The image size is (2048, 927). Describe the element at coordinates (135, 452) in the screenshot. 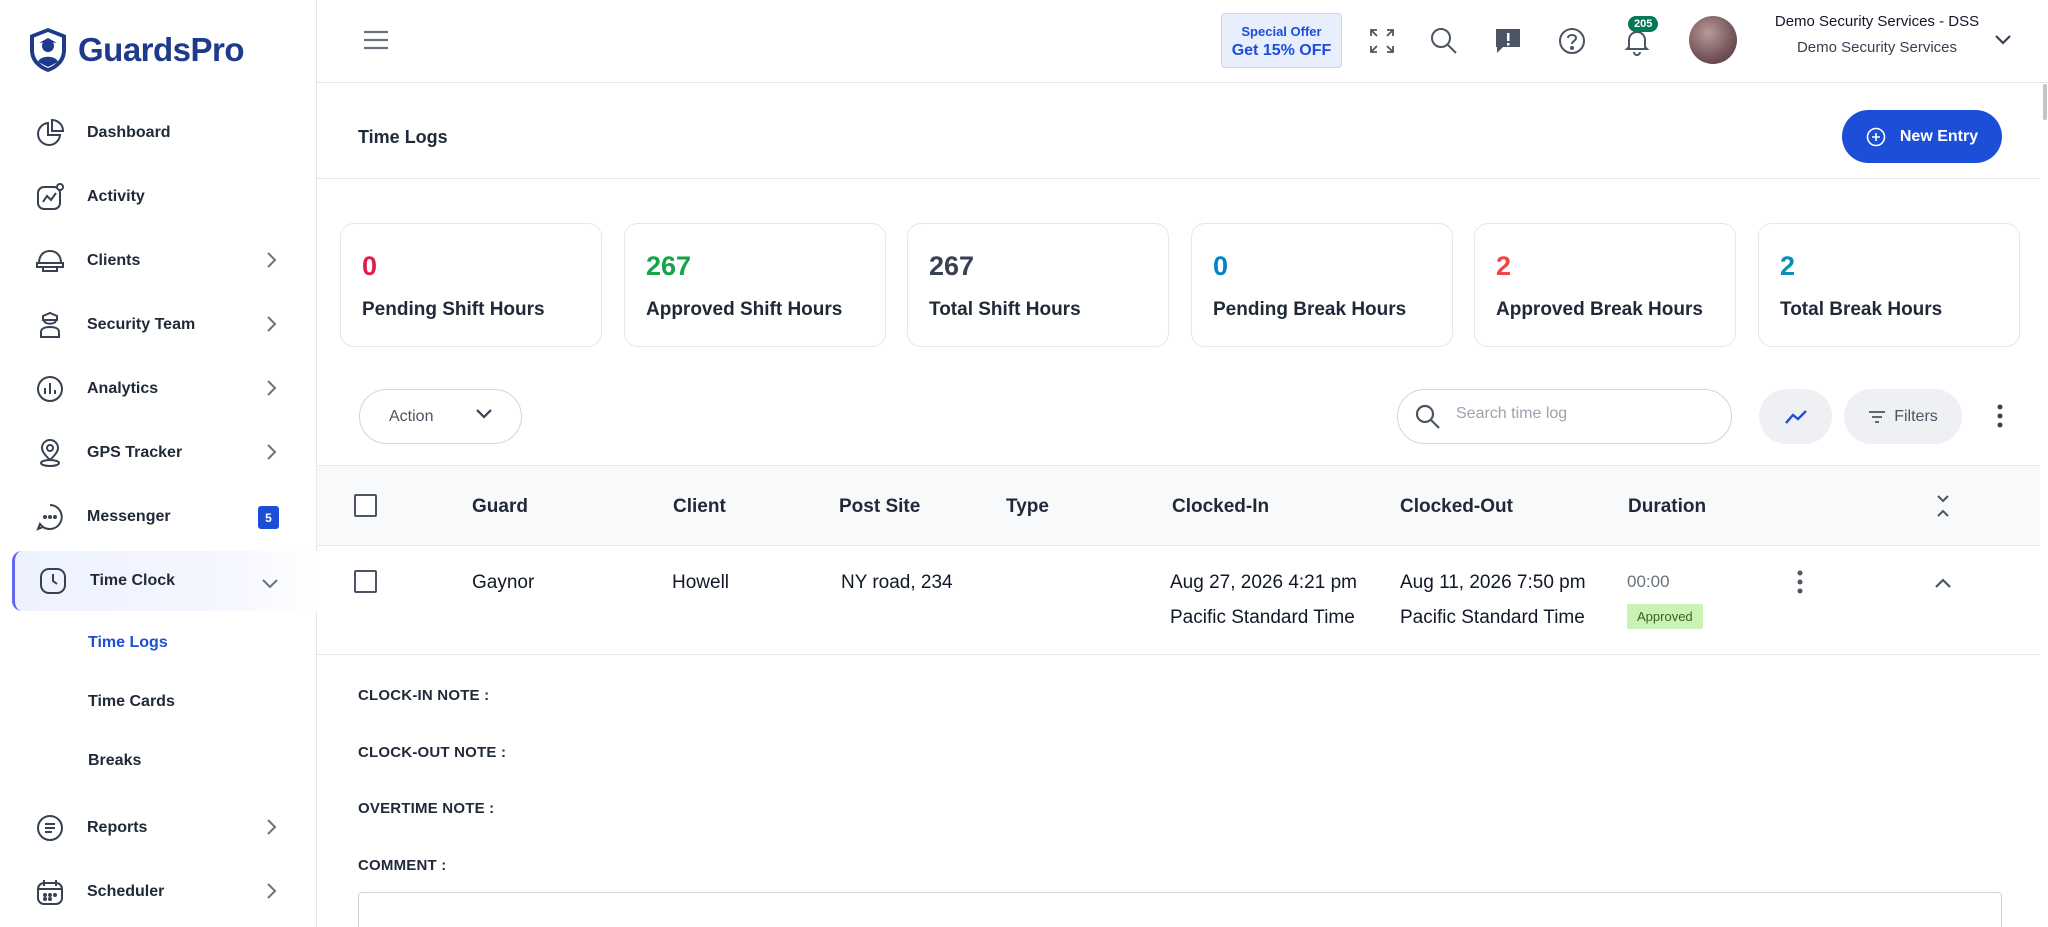

I see `sidebar-item-label: GPS Tracker` at that location.